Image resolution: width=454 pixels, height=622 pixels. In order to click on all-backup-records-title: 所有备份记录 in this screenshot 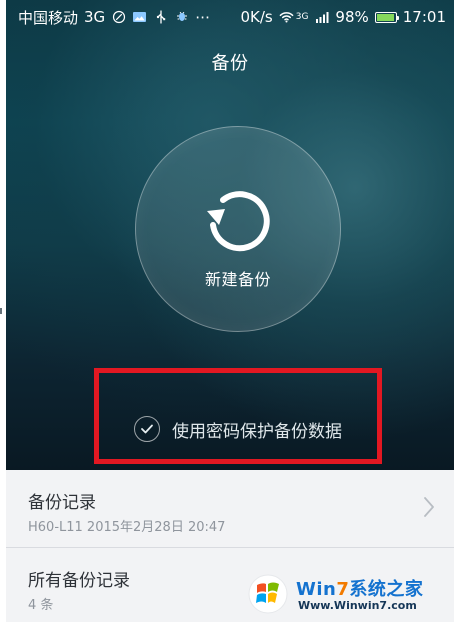, I will do `click(79, 581)`.